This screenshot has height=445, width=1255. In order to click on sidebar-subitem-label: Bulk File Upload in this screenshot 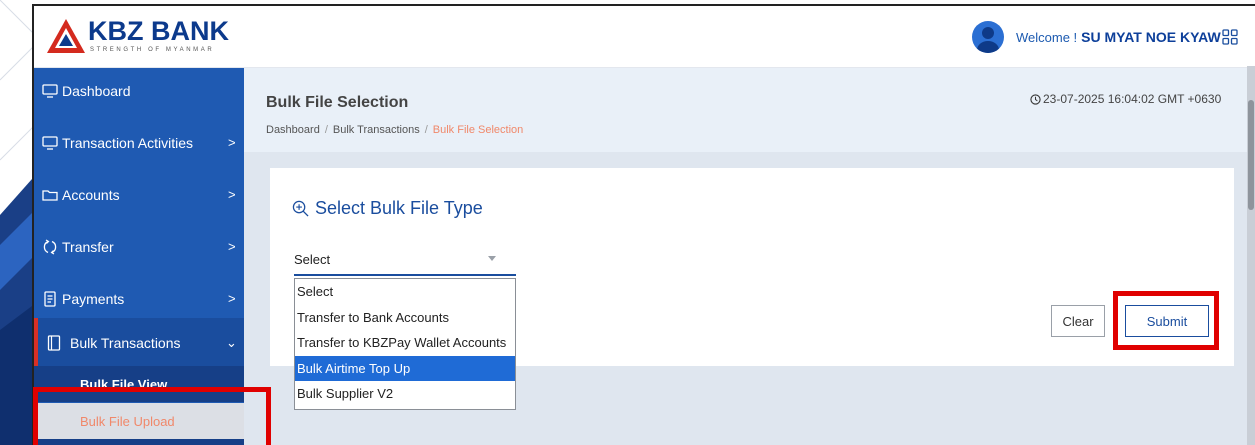, I will do `click(127, 421)`.